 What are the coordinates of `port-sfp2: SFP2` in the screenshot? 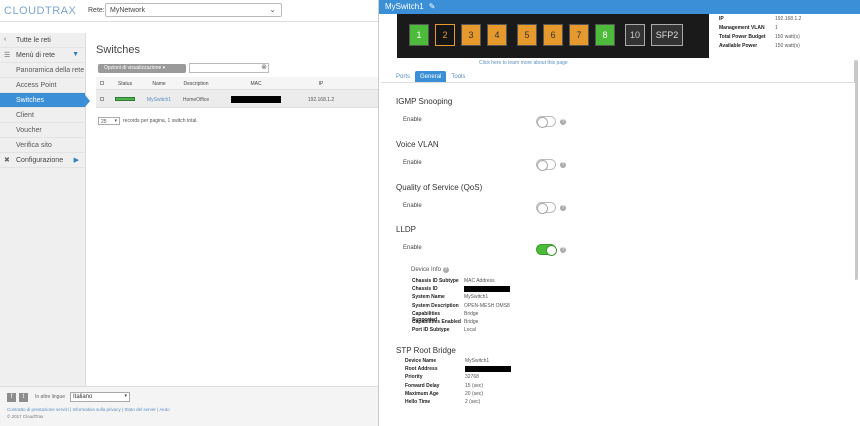 It's located at (667, 35).